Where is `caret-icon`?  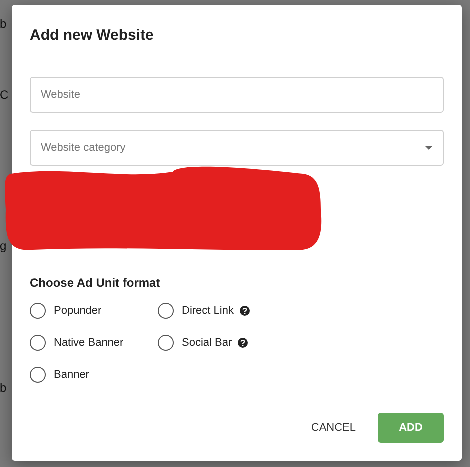 caret-icon is located at coordinates (429, 148).